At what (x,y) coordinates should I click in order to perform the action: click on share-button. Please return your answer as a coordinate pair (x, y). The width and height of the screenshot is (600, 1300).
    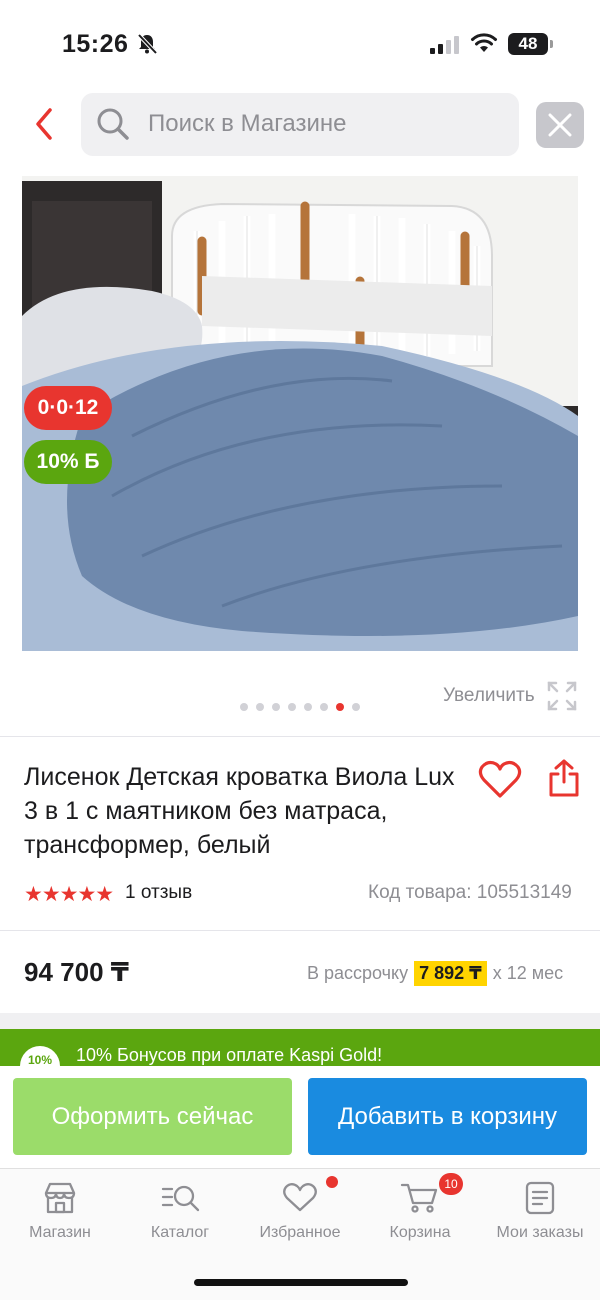
    Looking at the image, I should click on (564, 780).